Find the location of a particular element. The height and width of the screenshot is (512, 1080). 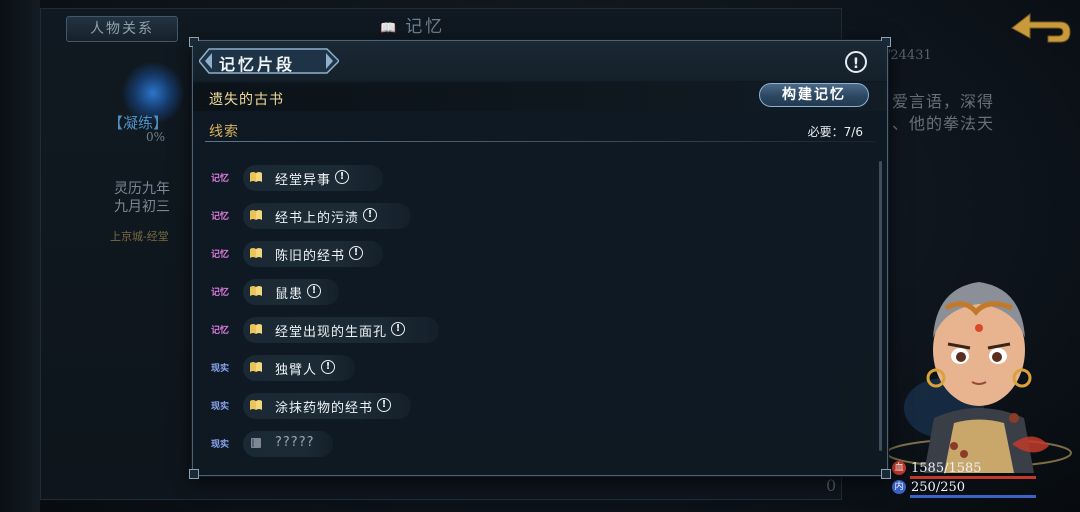

subject-title: 遗失的古书 is located at coordinates (246, 100).